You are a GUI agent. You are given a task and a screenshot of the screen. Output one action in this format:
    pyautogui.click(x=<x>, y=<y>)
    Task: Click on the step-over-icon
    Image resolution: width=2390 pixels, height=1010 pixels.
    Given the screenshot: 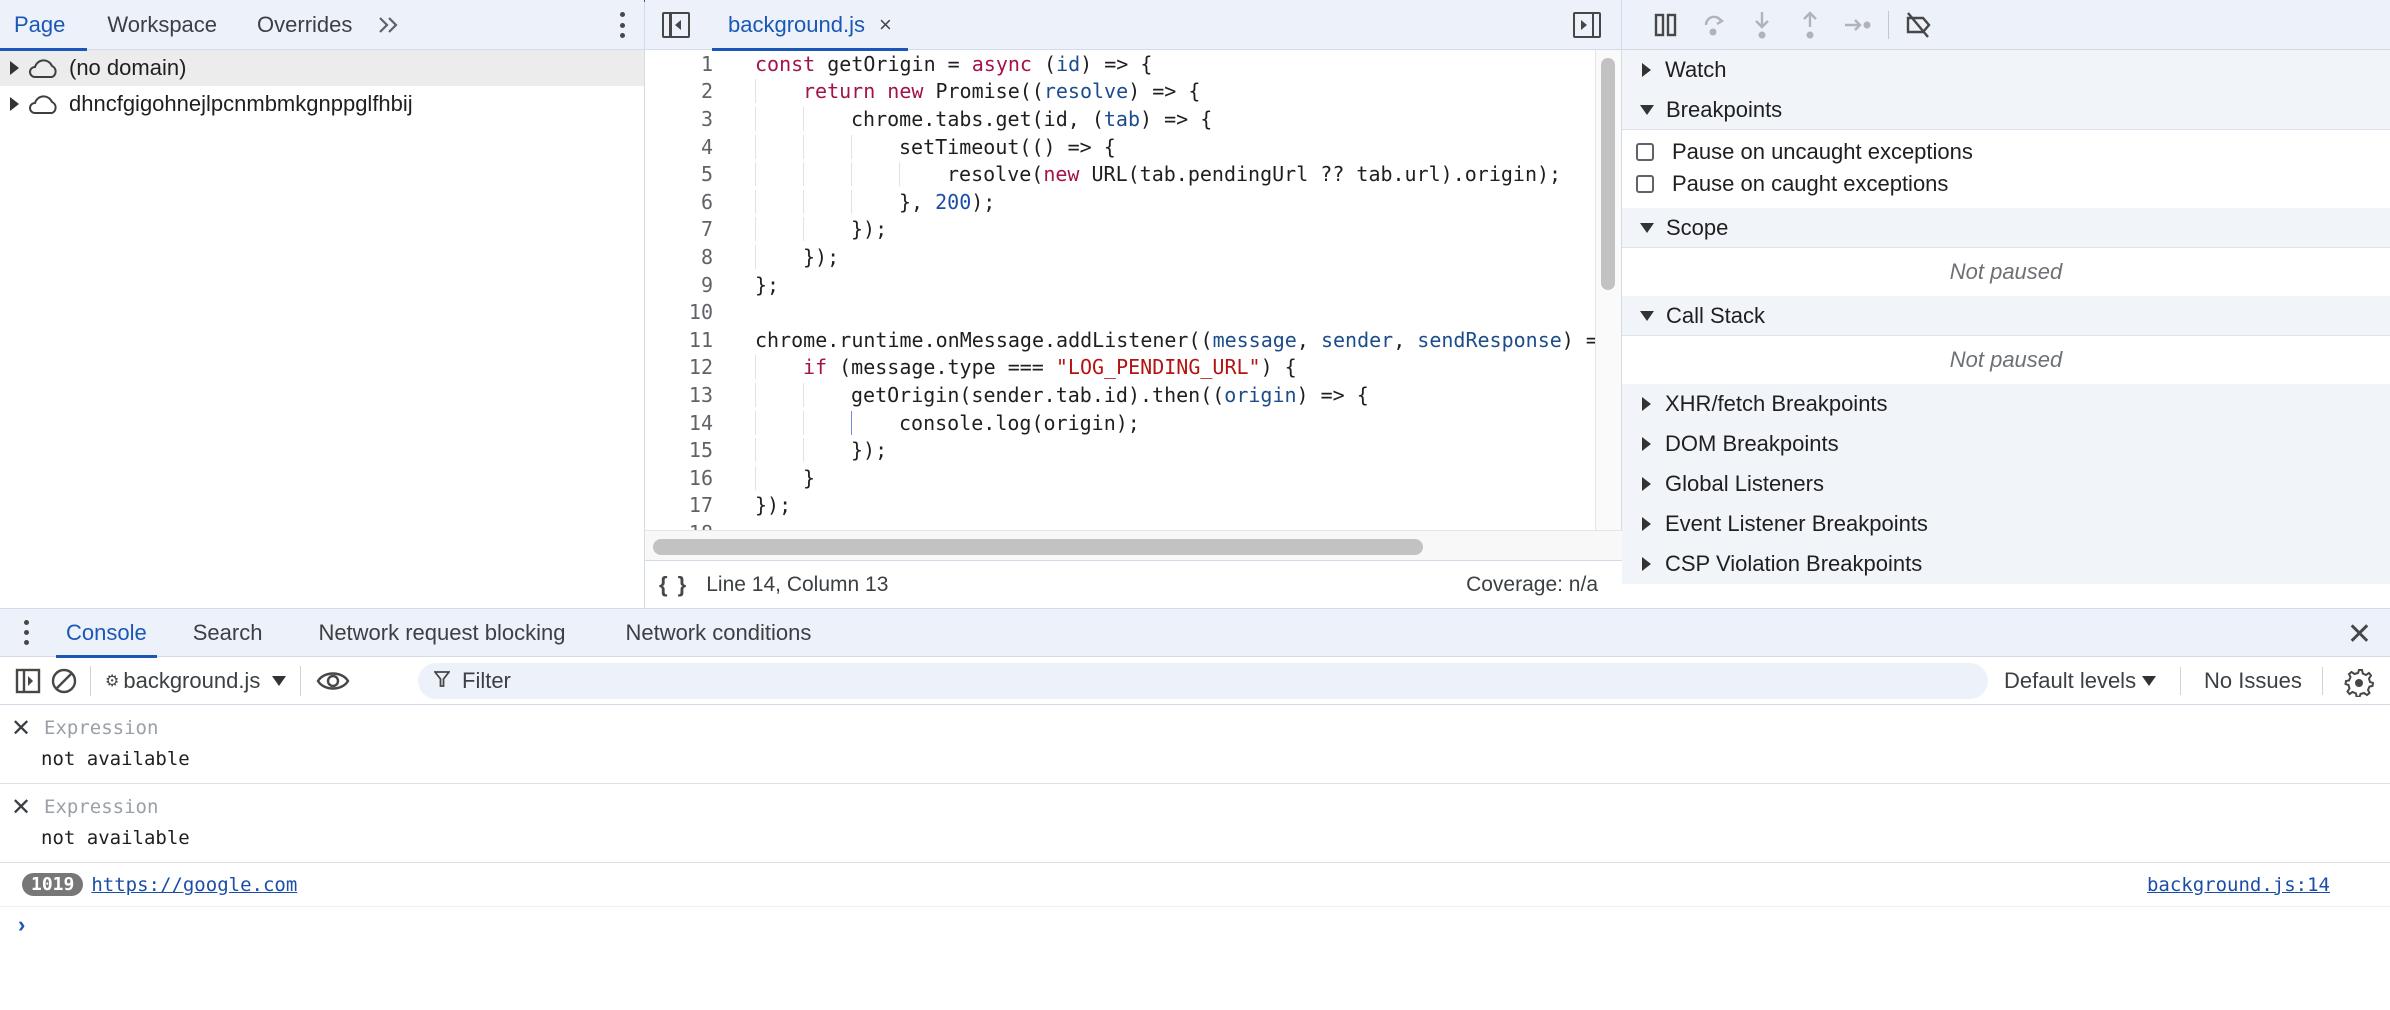 What is the action you would take?
    pyautogui.click(x=1714, y=25)
    